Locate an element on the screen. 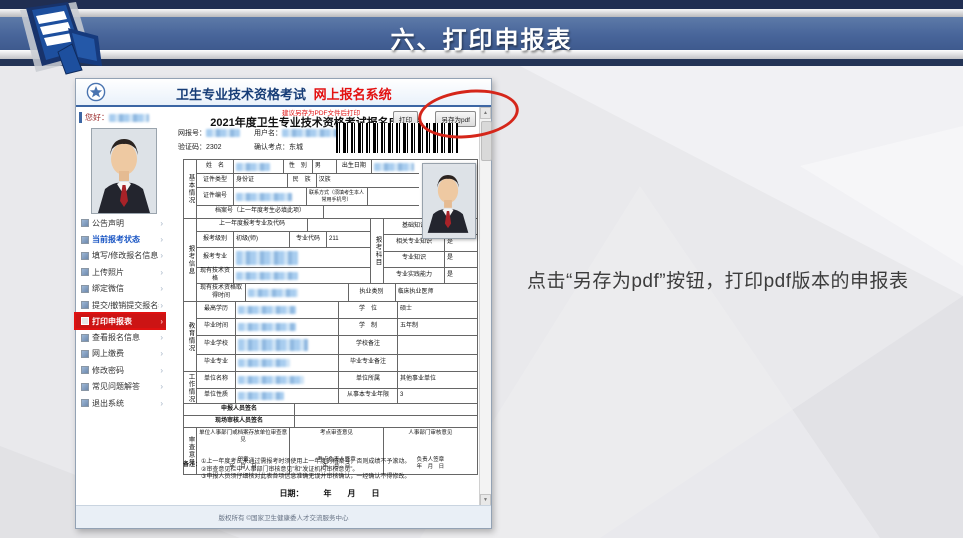  prev-major-value is located at coordinates (339, 225).